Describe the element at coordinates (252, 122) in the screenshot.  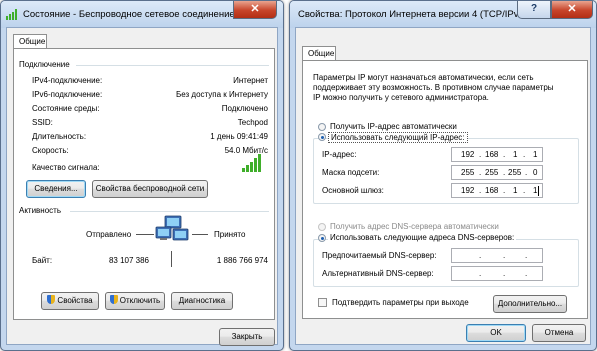
I see `ssid-value: Techpod` at that location.